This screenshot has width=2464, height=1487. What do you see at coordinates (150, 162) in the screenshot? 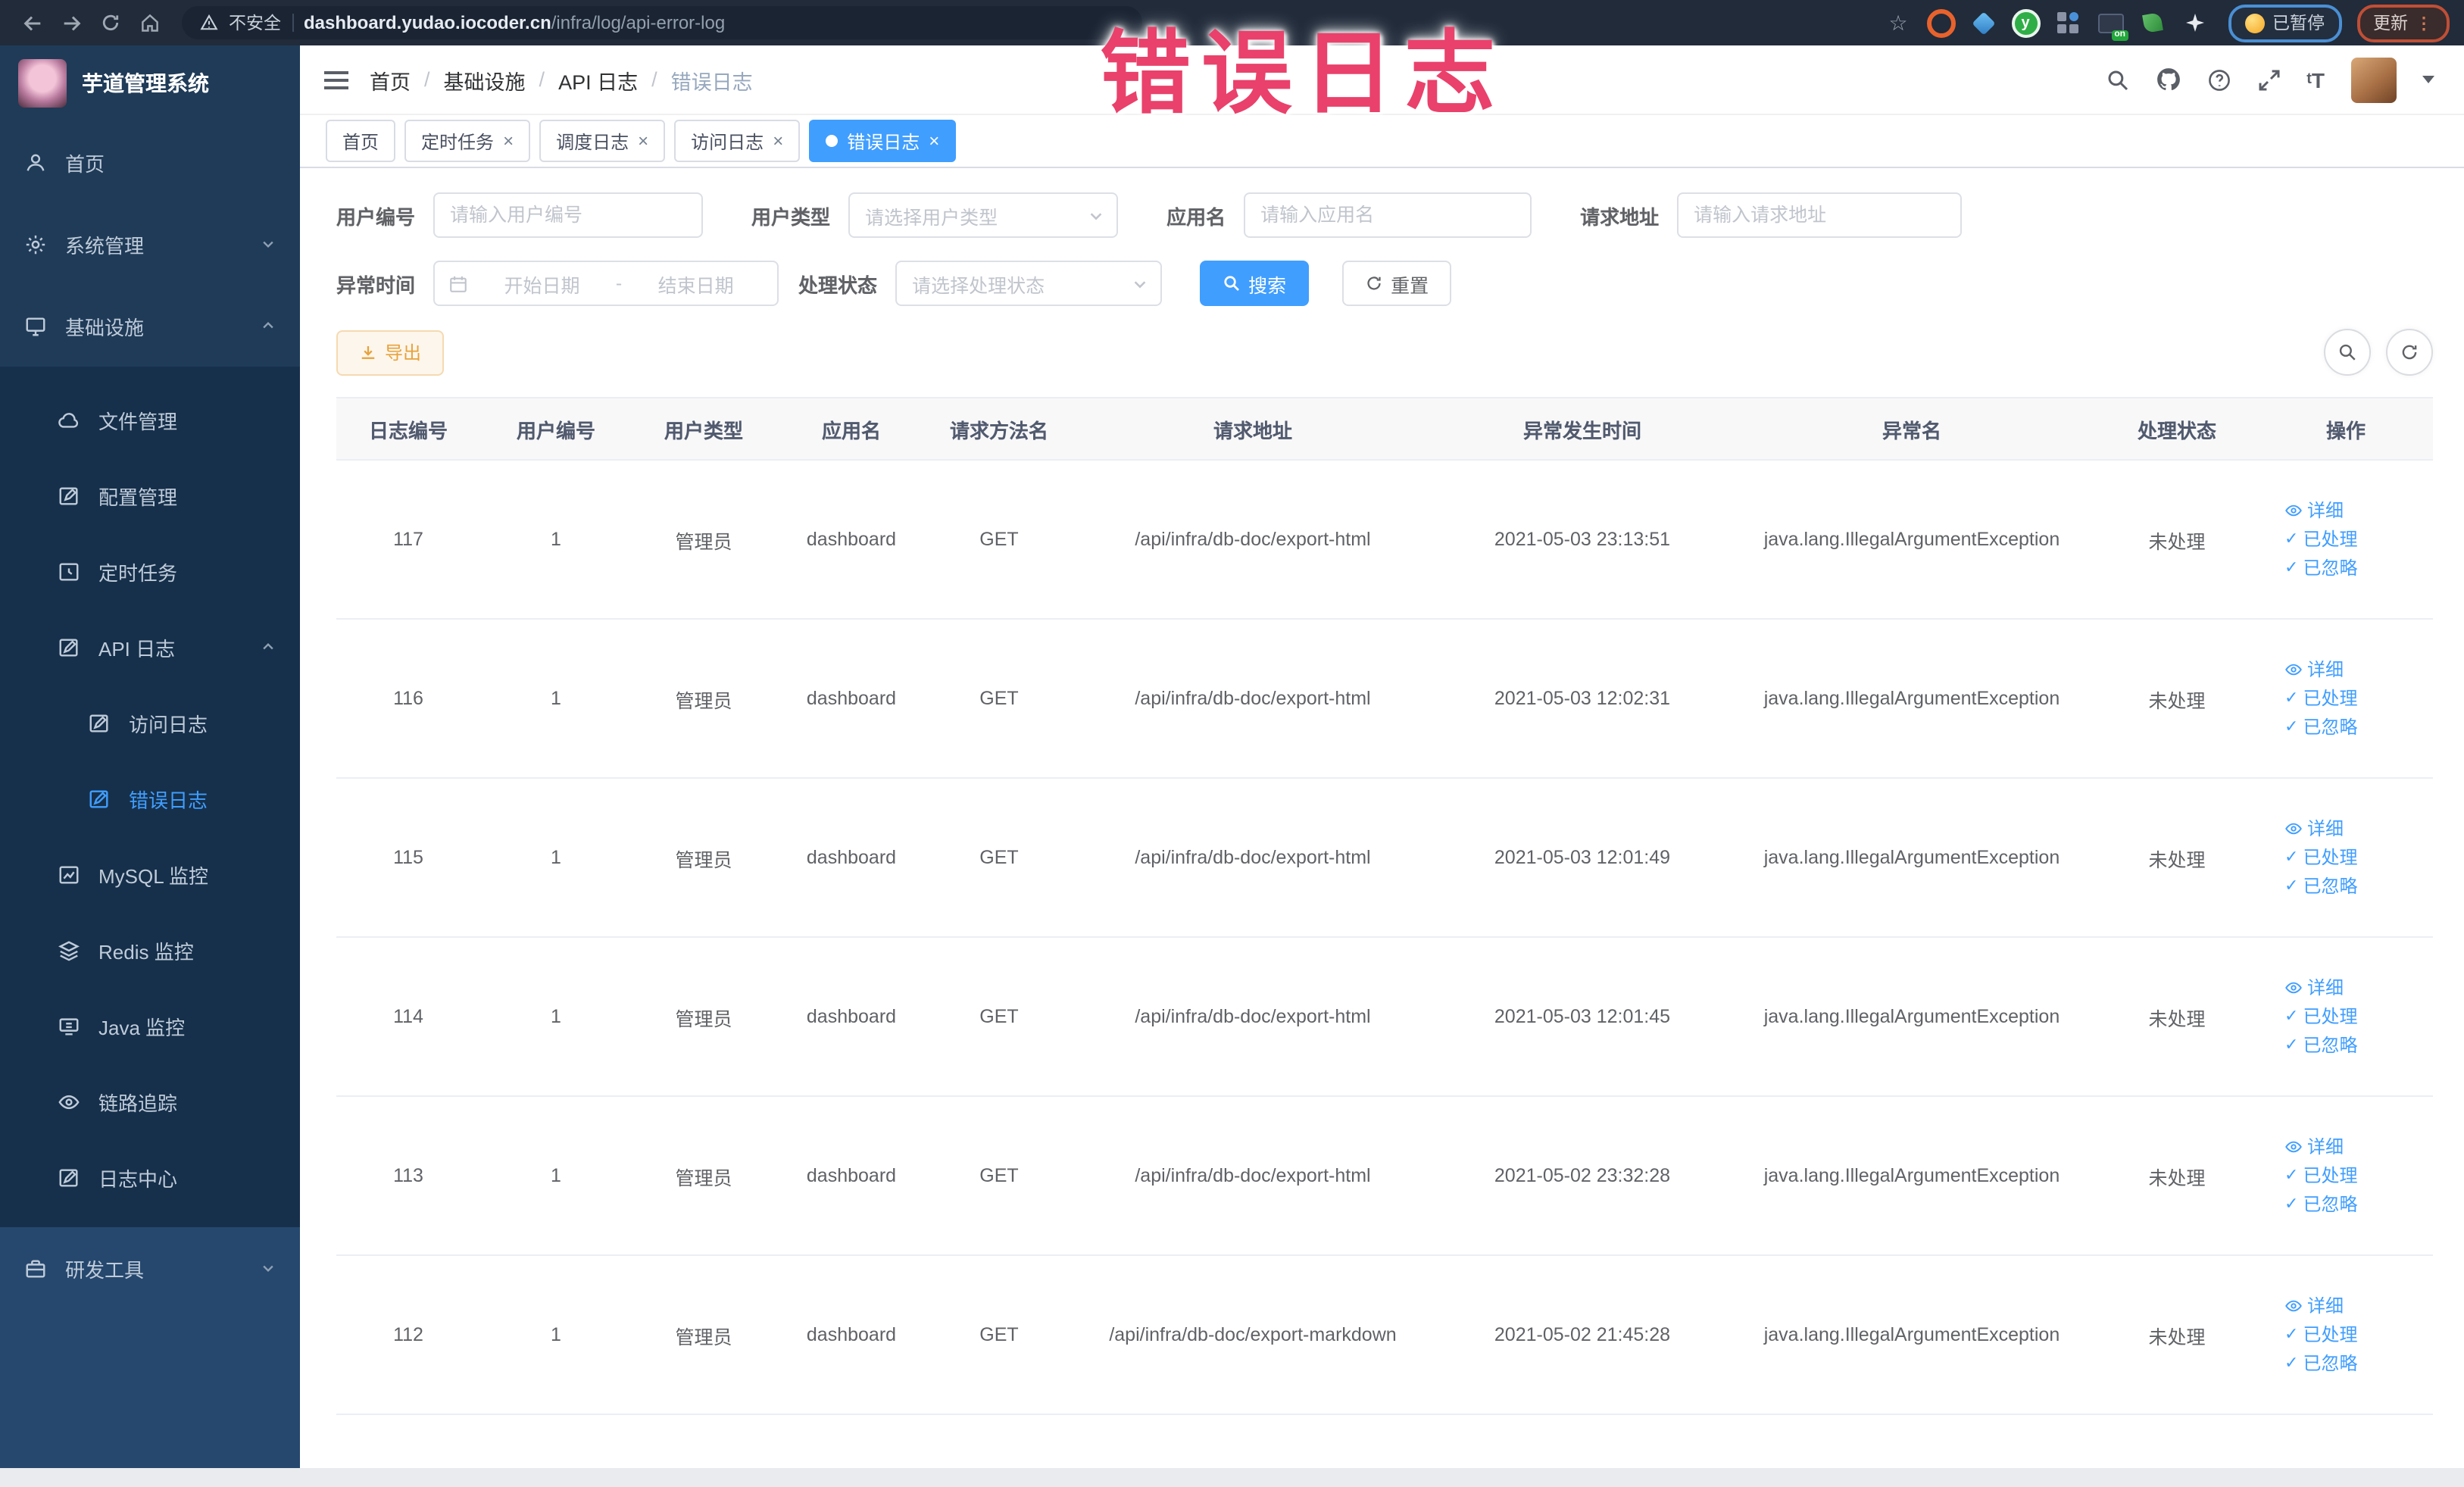
I see `sidebar-item-home: 首页` at bounding box center [150, 162].